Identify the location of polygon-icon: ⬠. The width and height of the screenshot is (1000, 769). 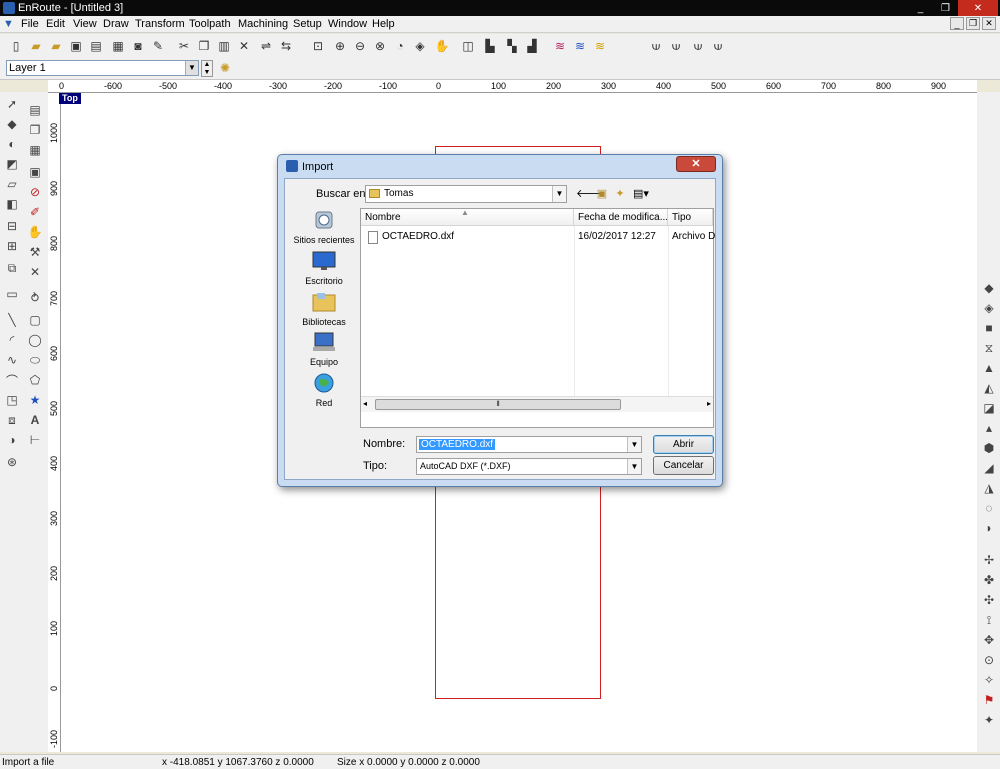
(35, 380).